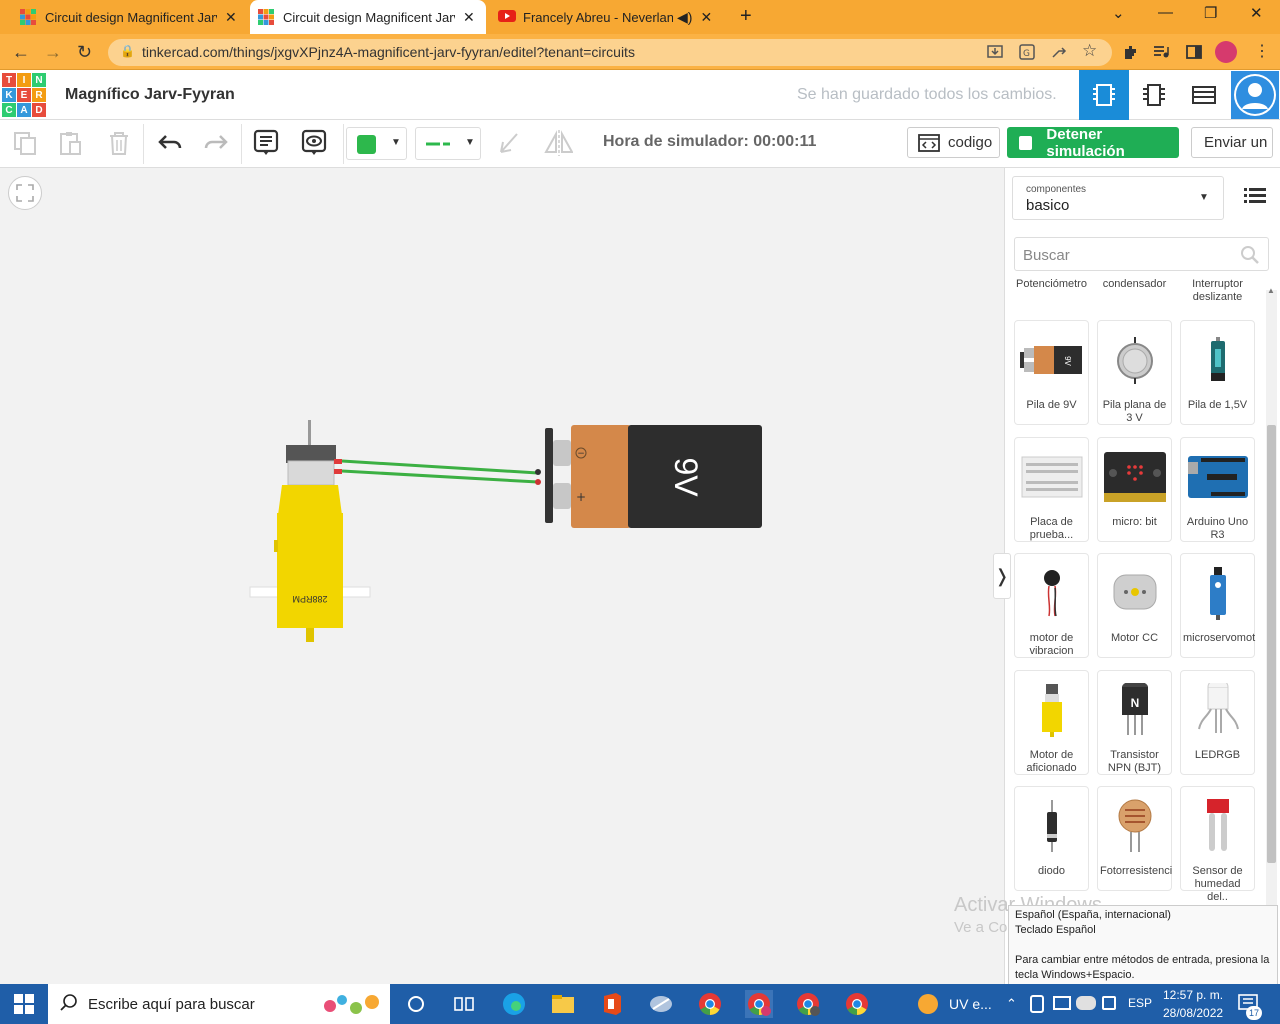  Describe the element at coordinates (1091, 50) in the screenshot. I see `bookmark-star-icon: ☆` at that location.